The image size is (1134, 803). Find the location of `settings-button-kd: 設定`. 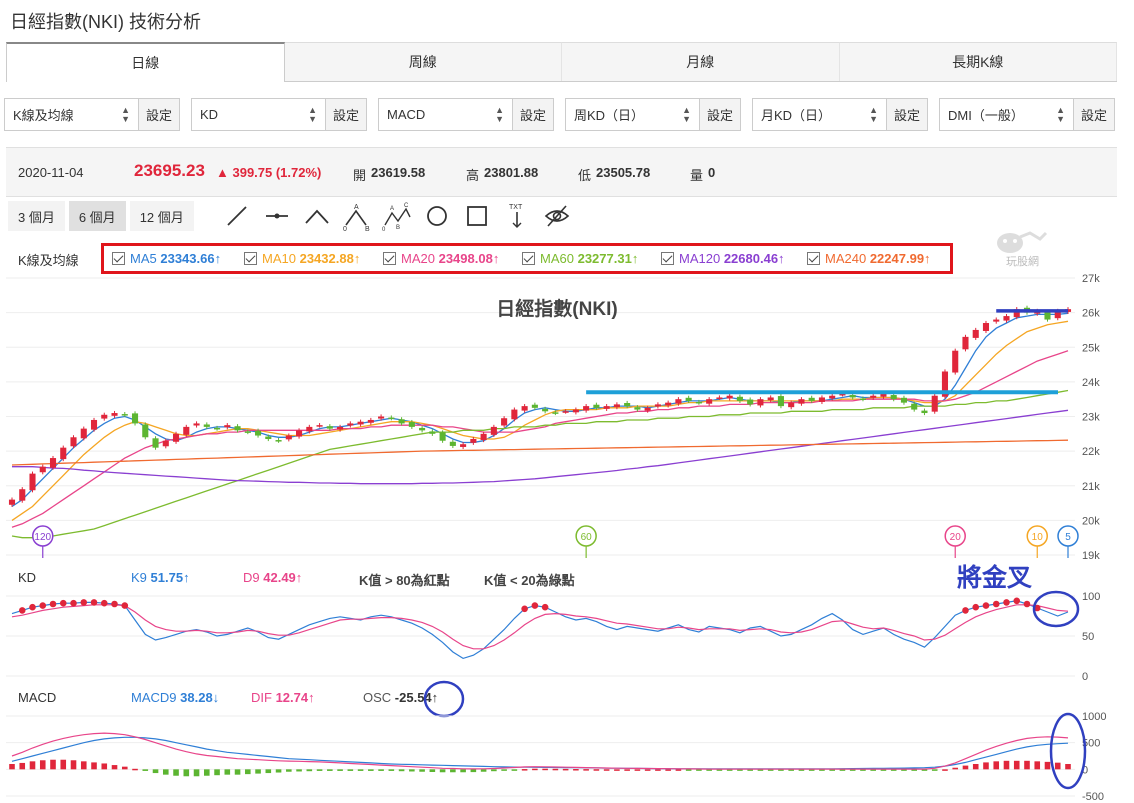

settings-button-kd: 設定 is located at coordinates (346, 114).